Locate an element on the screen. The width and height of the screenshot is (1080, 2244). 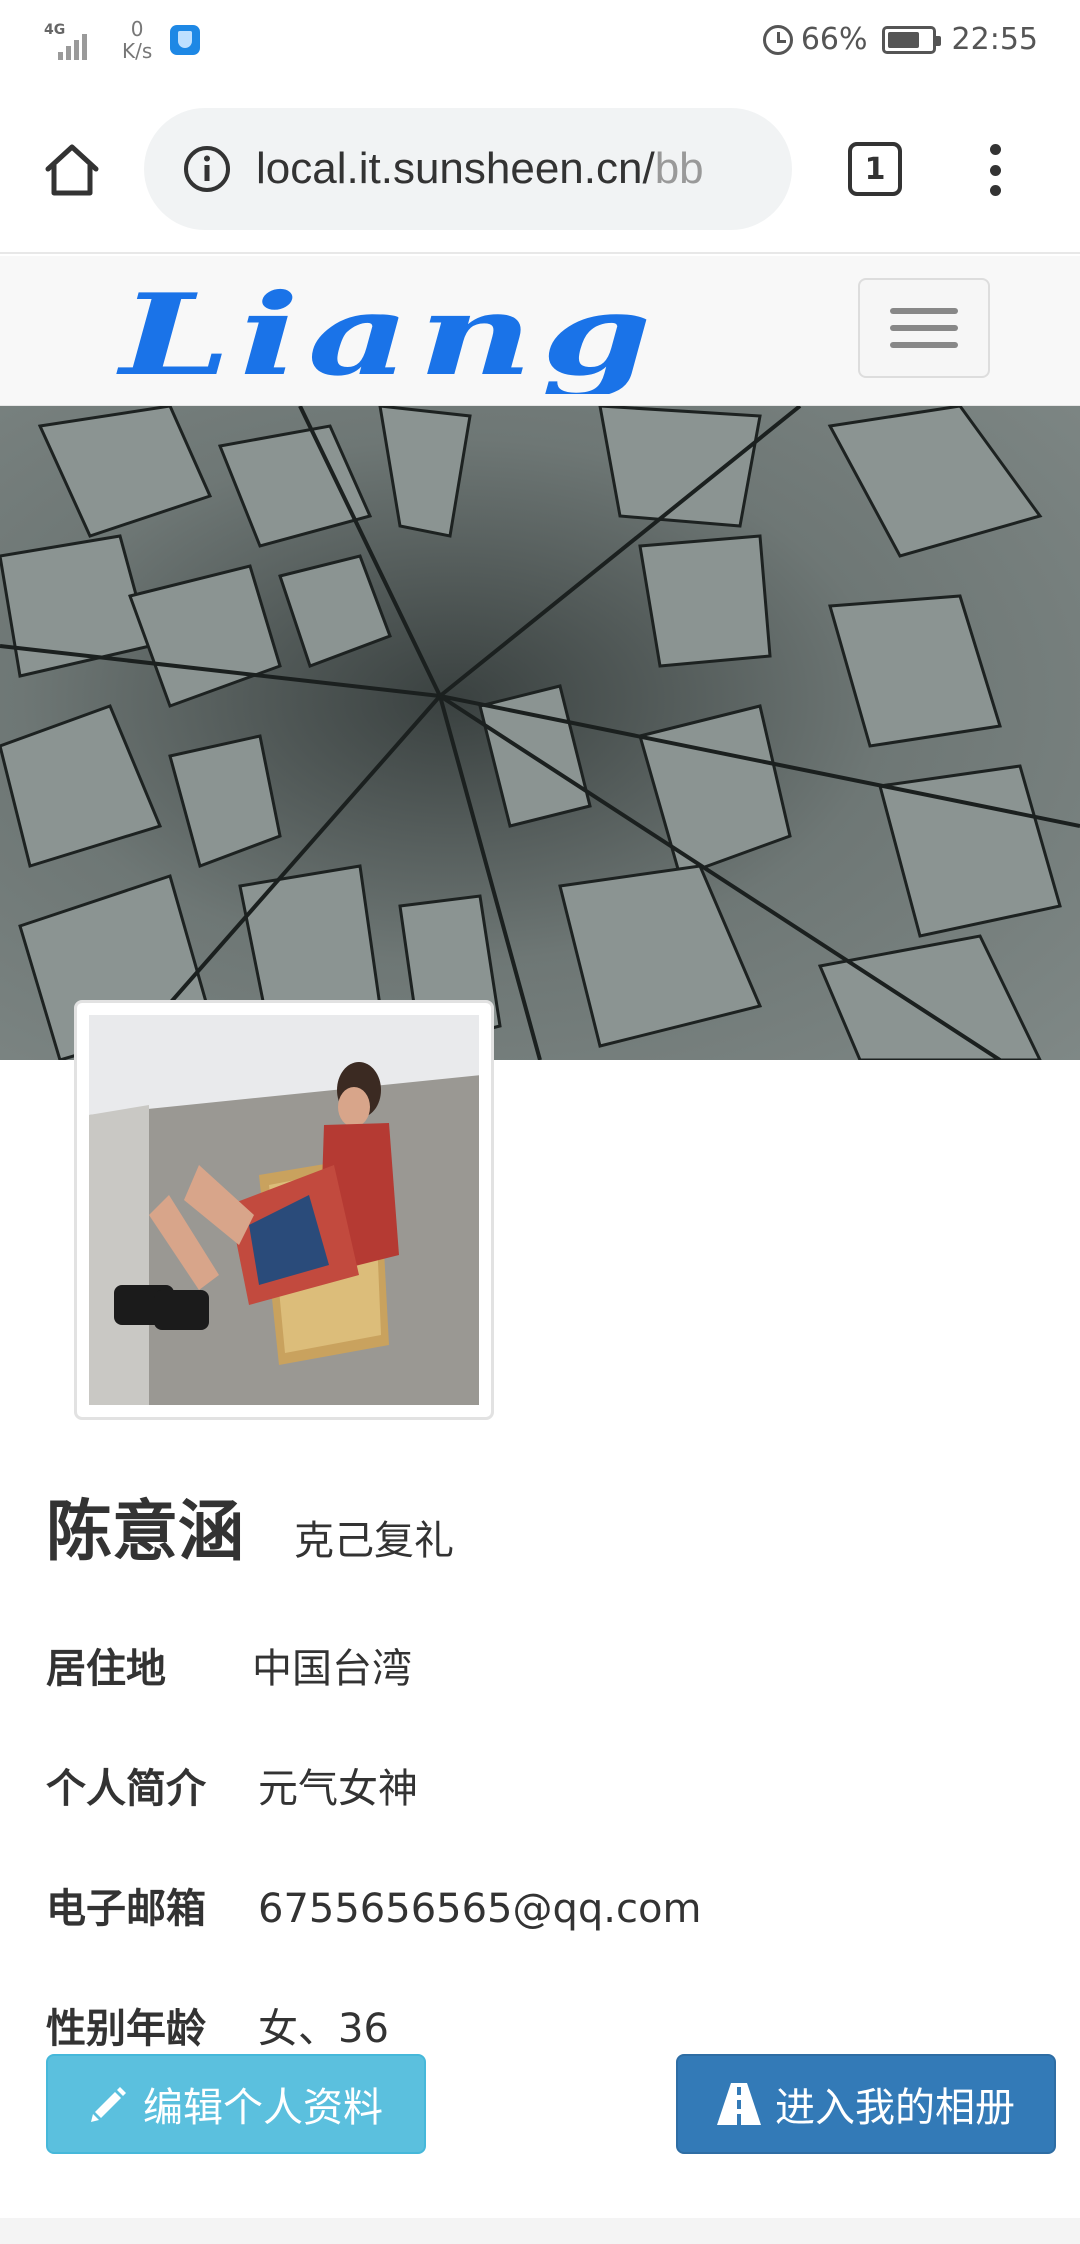
info-value: 元气女神 is located at coordinates (338, 1789).